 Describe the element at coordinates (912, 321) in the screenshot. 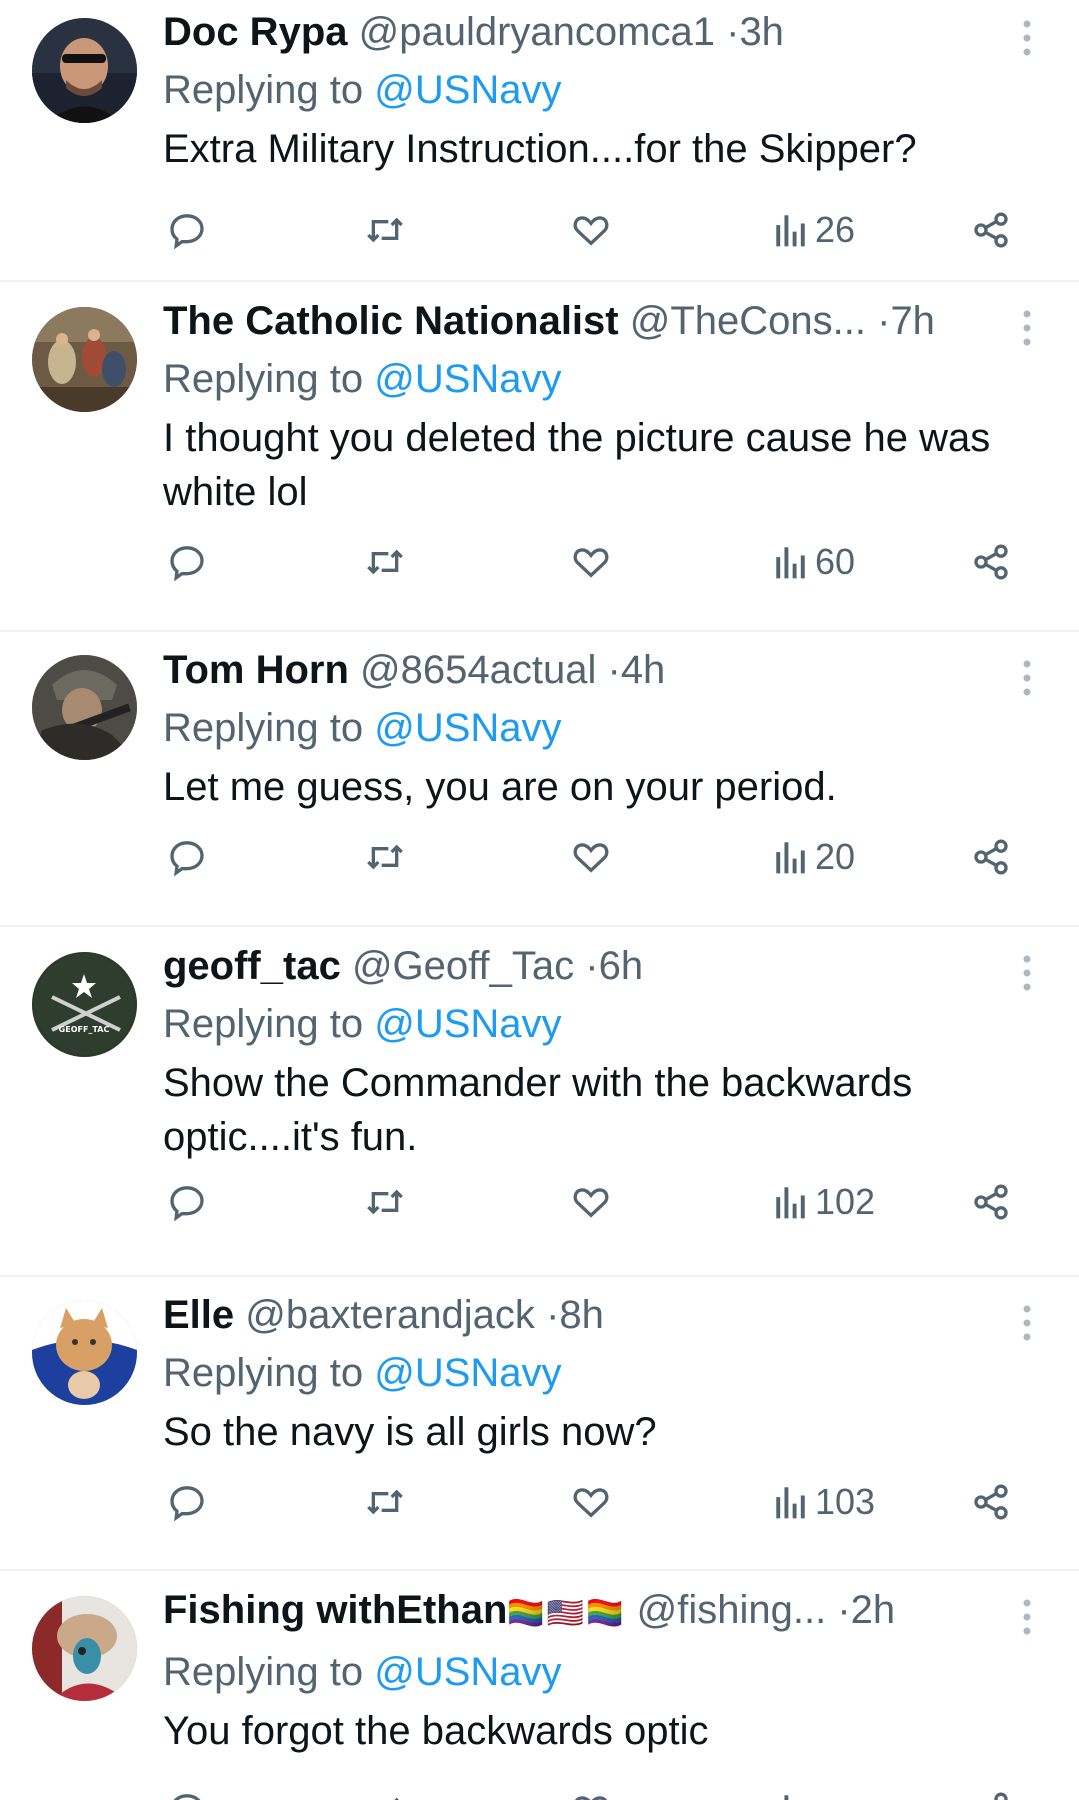

I see `timestamp: 7h` at that location.